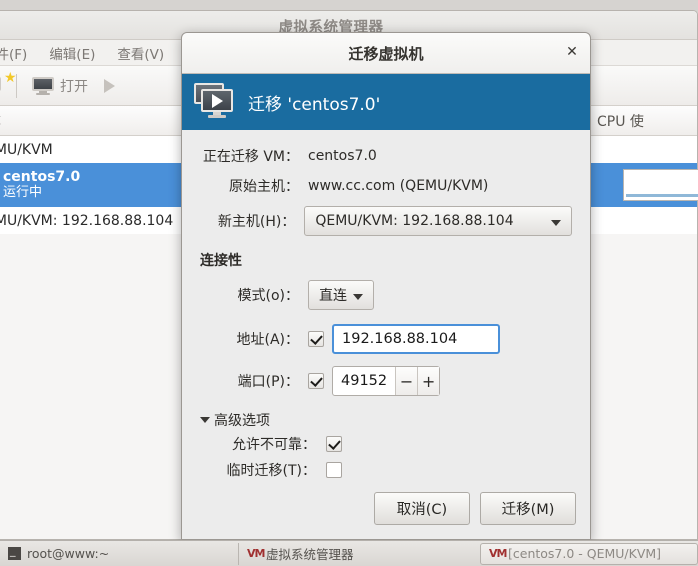 This screenshot has height=566, width=698. I want to click on migrate-button: 迁移(M), so click(528, 508).